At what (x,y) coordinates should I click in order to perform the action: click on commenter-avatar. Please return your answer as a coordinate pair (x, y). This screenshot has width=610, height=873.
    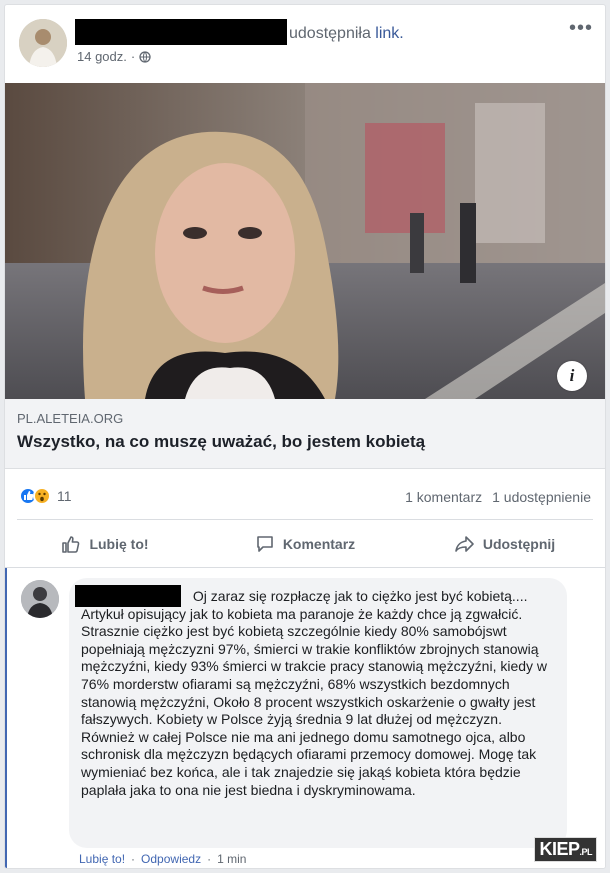
    Looking at the image, I should click on (40, 599).